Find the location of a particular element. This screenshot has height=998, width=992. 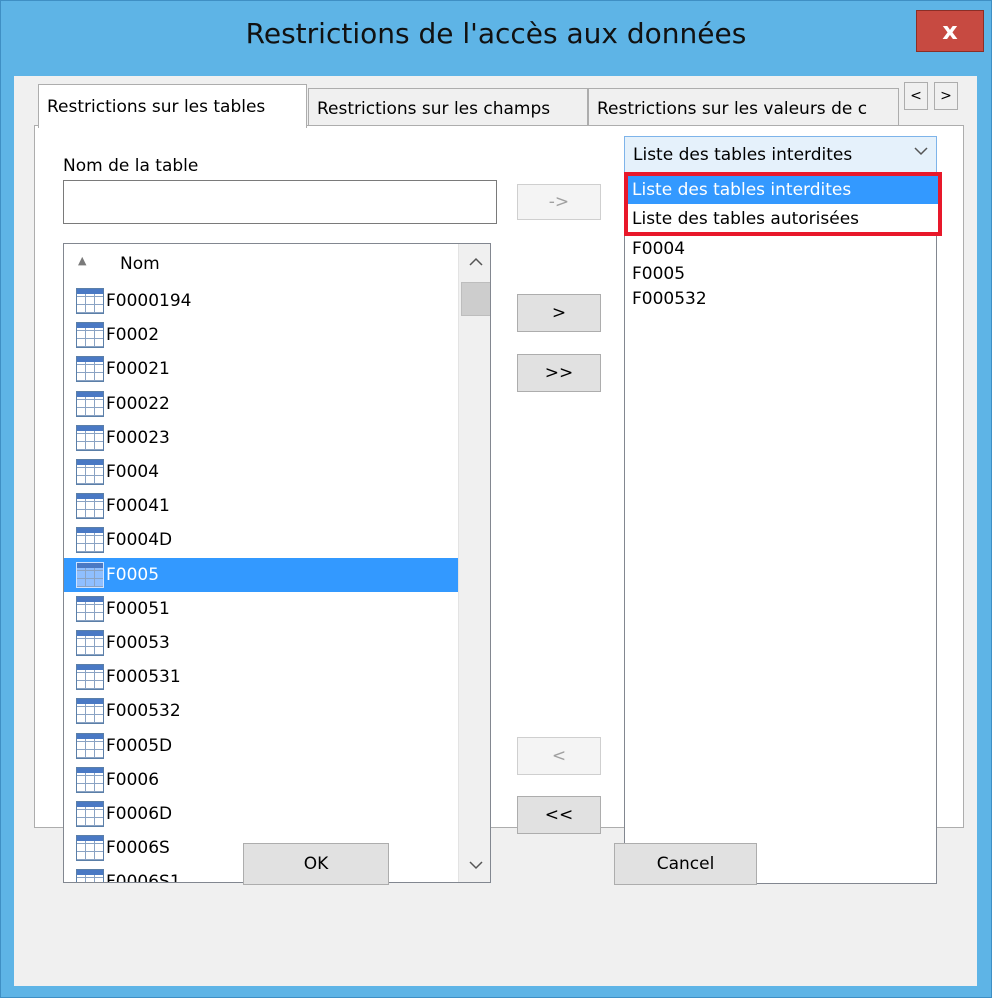

table-row-label: F00021 is located at coordinates (138, 369).